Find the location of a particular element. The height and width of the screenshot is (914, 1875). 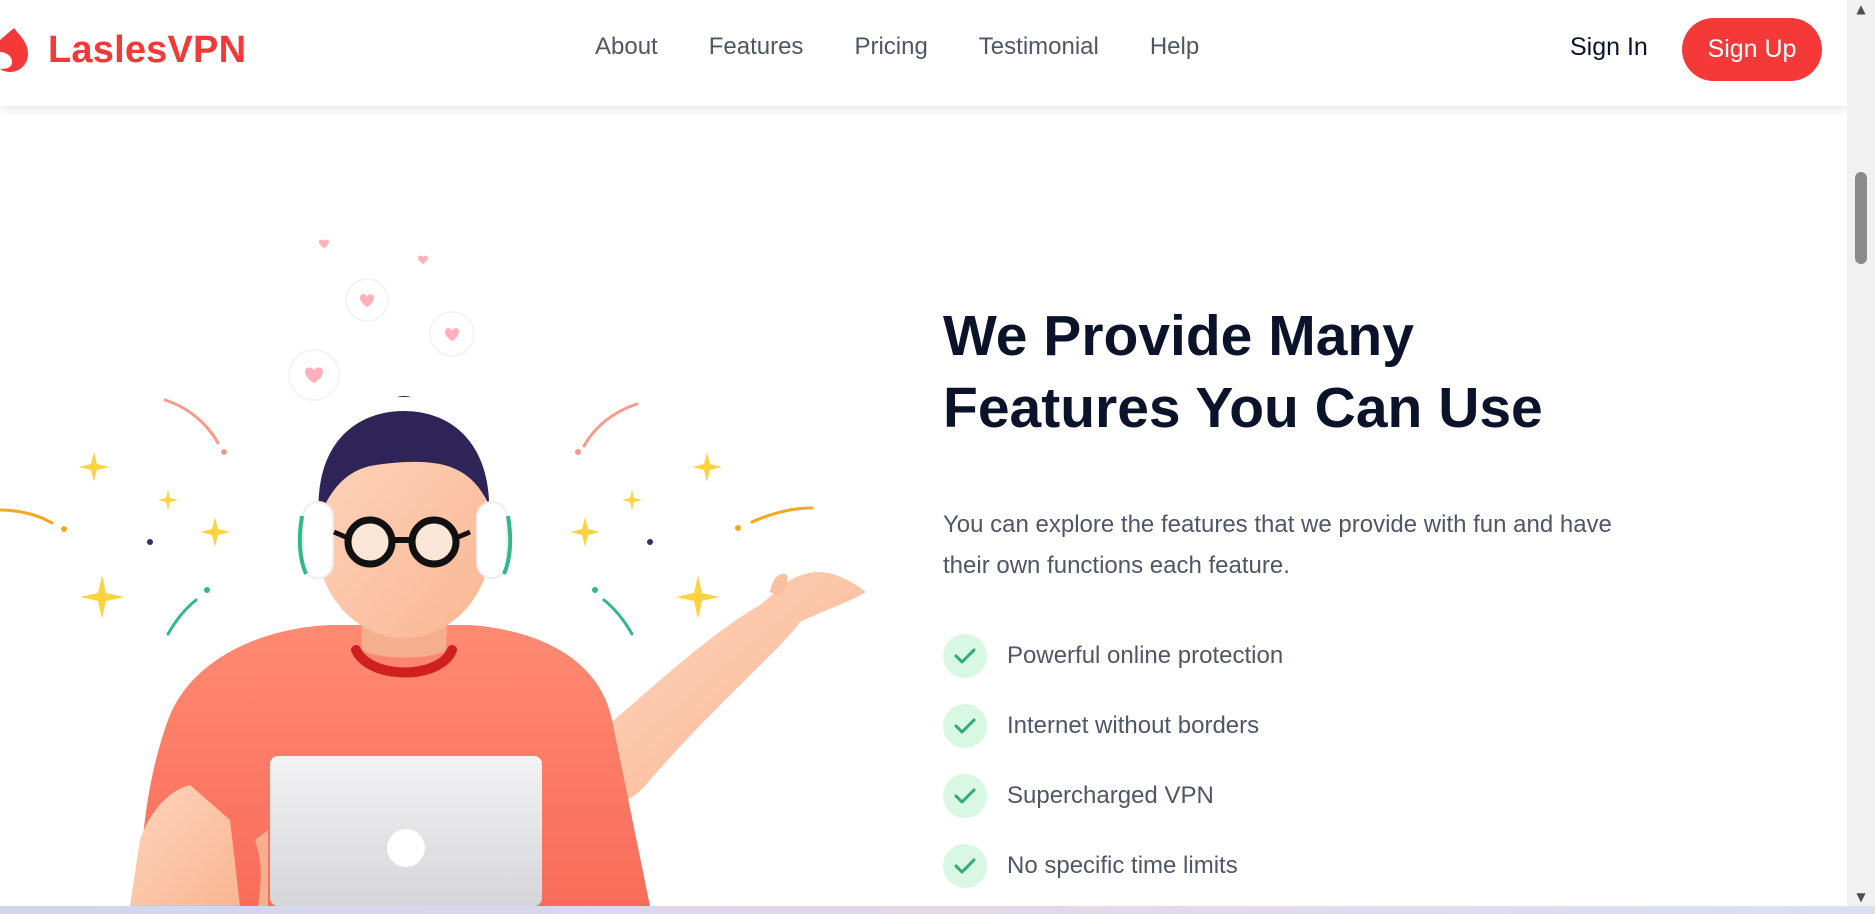

window-bottom-edge is located at coordinates (937, 910).